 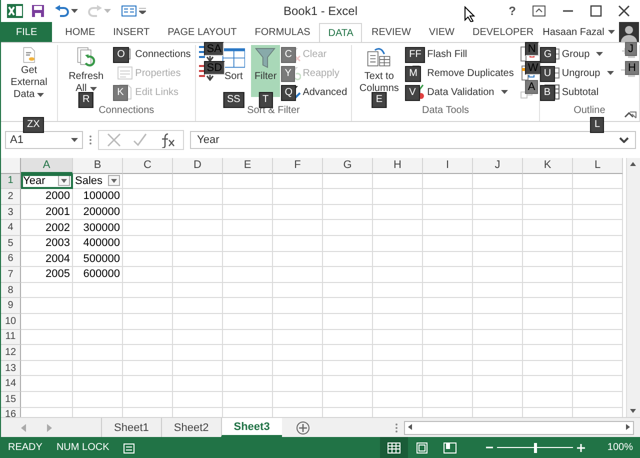 What do you see at coordinates (590, 110) in the screenshot?
I see `group-label: Outline` at bounding box center [590, 110].